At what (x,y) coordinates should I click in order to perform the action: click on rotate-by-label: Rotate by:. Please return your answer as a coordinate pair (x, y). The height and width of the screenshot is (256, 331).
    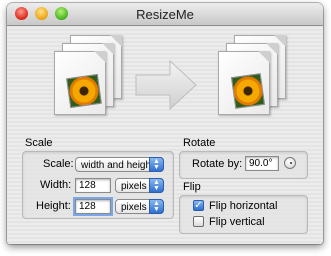
    Looking at the image, I should click on (217, 164).